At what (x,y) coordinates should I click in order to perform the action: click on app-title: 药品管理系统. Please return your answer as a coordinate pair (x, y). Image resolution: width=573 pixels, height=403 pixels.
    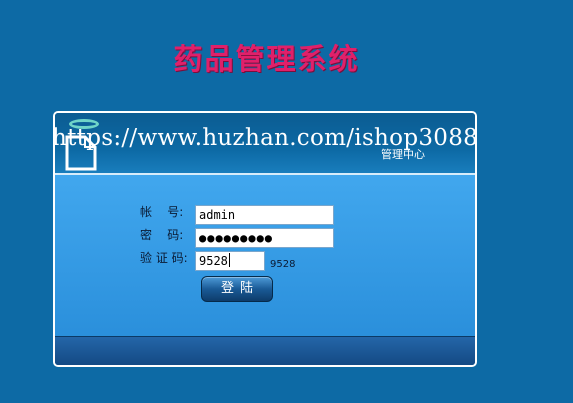
    Looking at the image, I should click on (266, 59).